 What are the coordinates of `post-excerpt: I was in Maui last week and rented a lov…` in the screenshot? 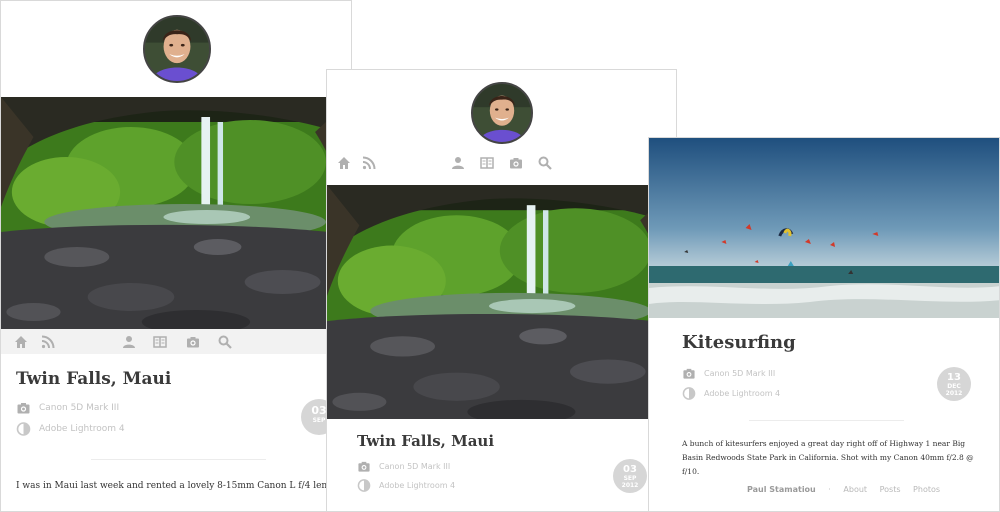 It's located at (184, 486).